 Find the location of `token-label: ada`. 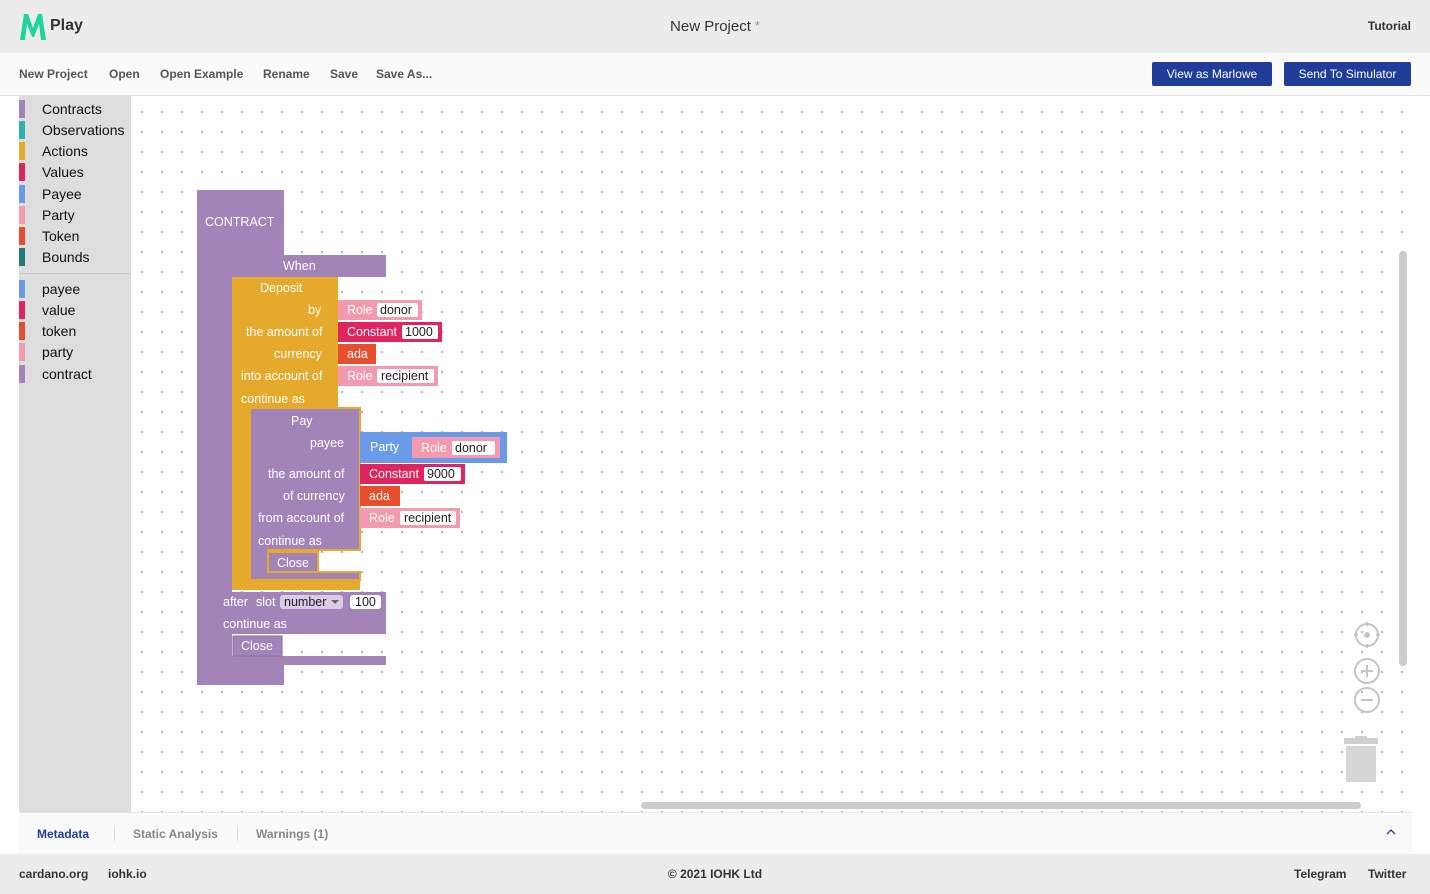

token-label: ada is located at coordinates (357, 354).